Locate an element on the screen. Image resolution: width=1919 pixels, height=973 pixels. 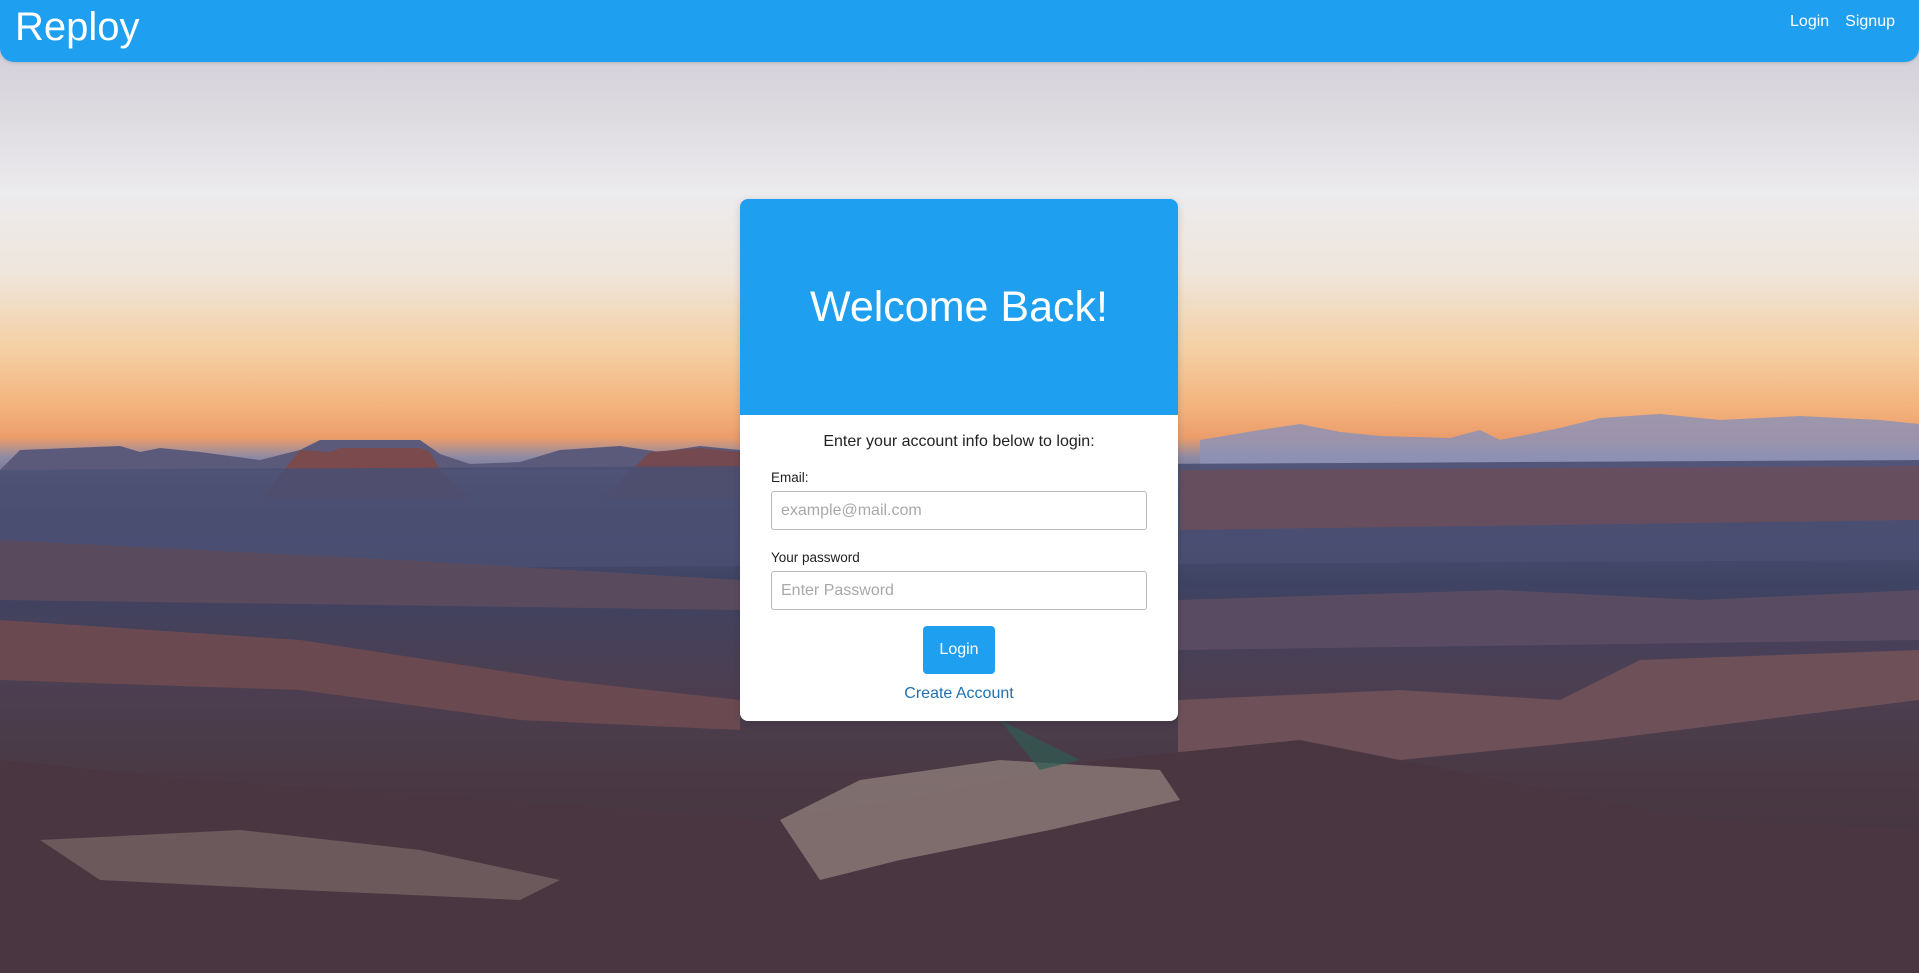
create-account-link: Create Account is located at coordinates (959, 694).